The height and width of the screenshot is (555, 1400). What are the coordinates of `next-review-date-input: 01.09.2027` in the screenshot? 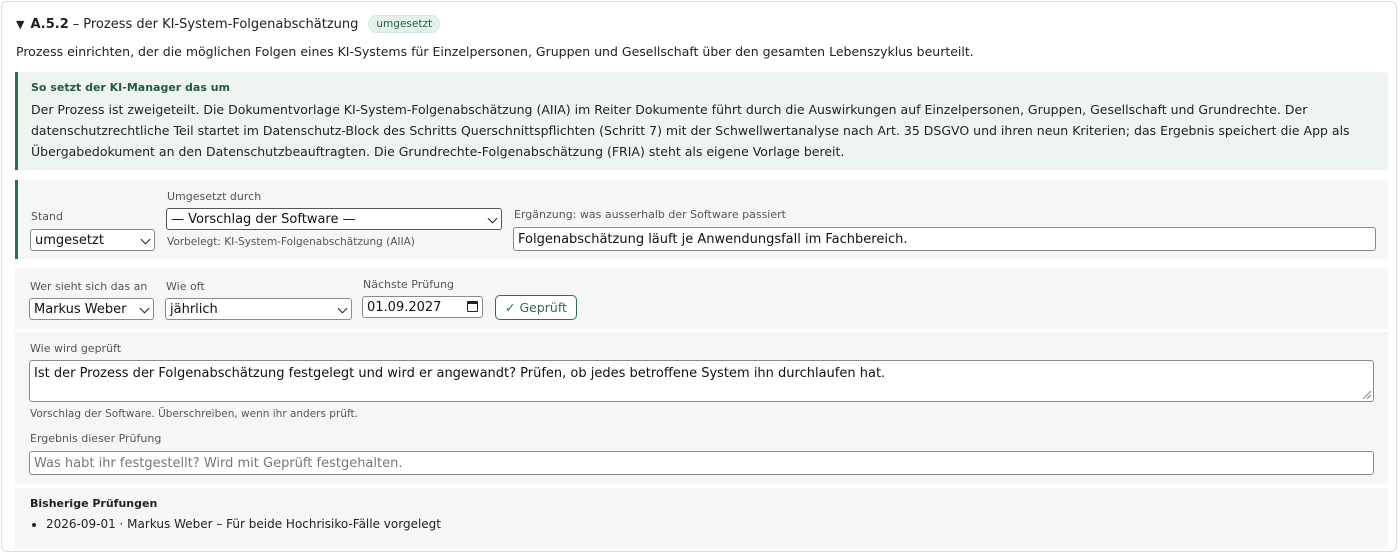 It's located at (422, 307).